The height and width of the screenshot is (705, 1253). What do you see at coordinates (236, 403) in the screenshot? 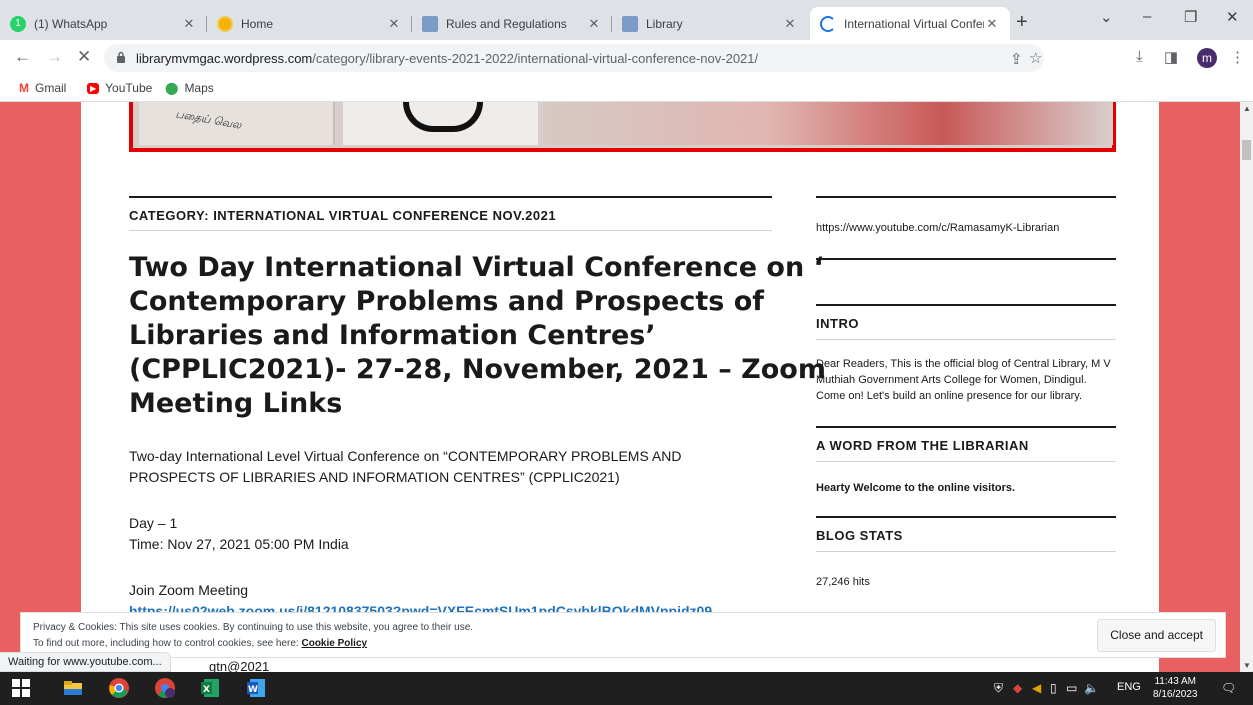
I see `post-title-line: Meeting Links` at bounding box center [236, 403].